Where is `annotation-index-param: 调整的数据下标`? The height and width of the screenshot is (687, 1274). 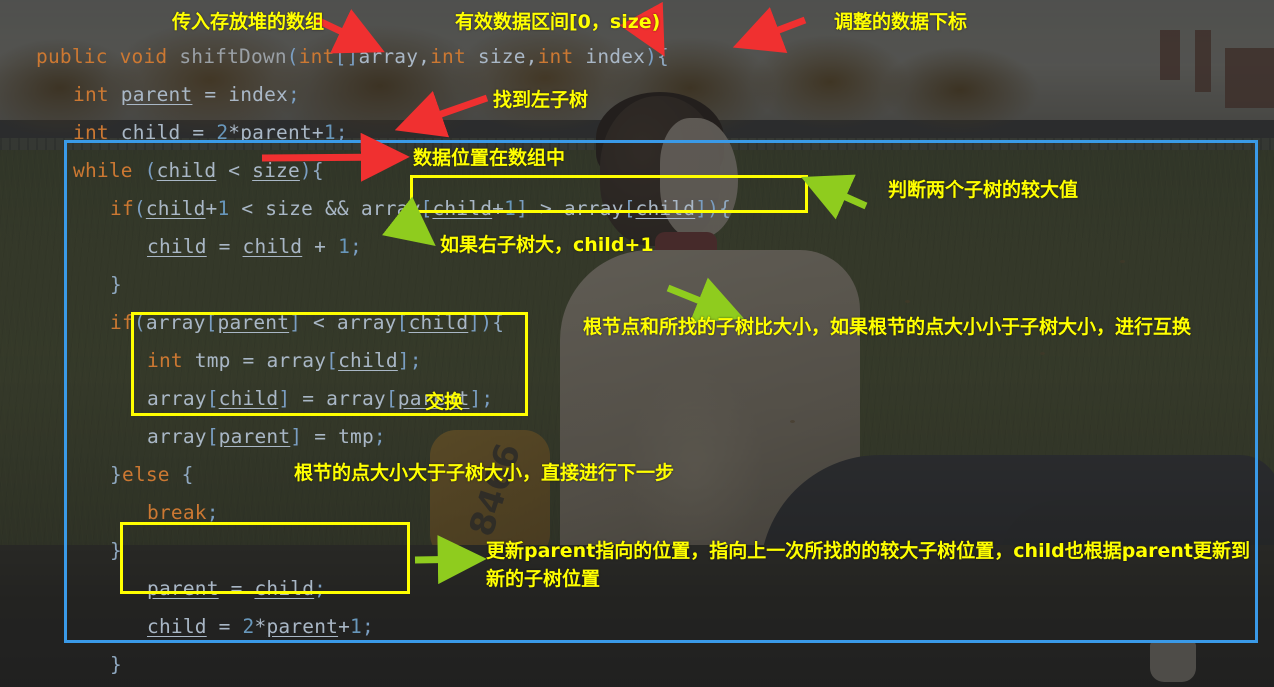
annotation-index-param: 调整的数据下标 is located at coordinates (901, 22).